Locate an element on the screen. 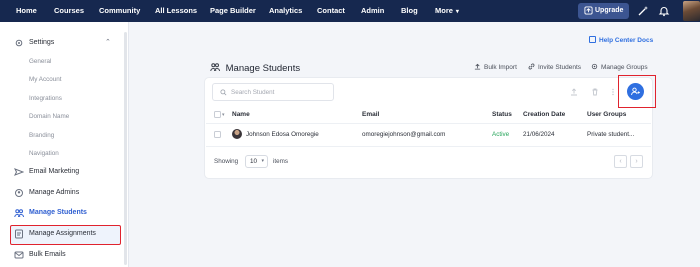  bell-icon is located at coordinates (664, 11).